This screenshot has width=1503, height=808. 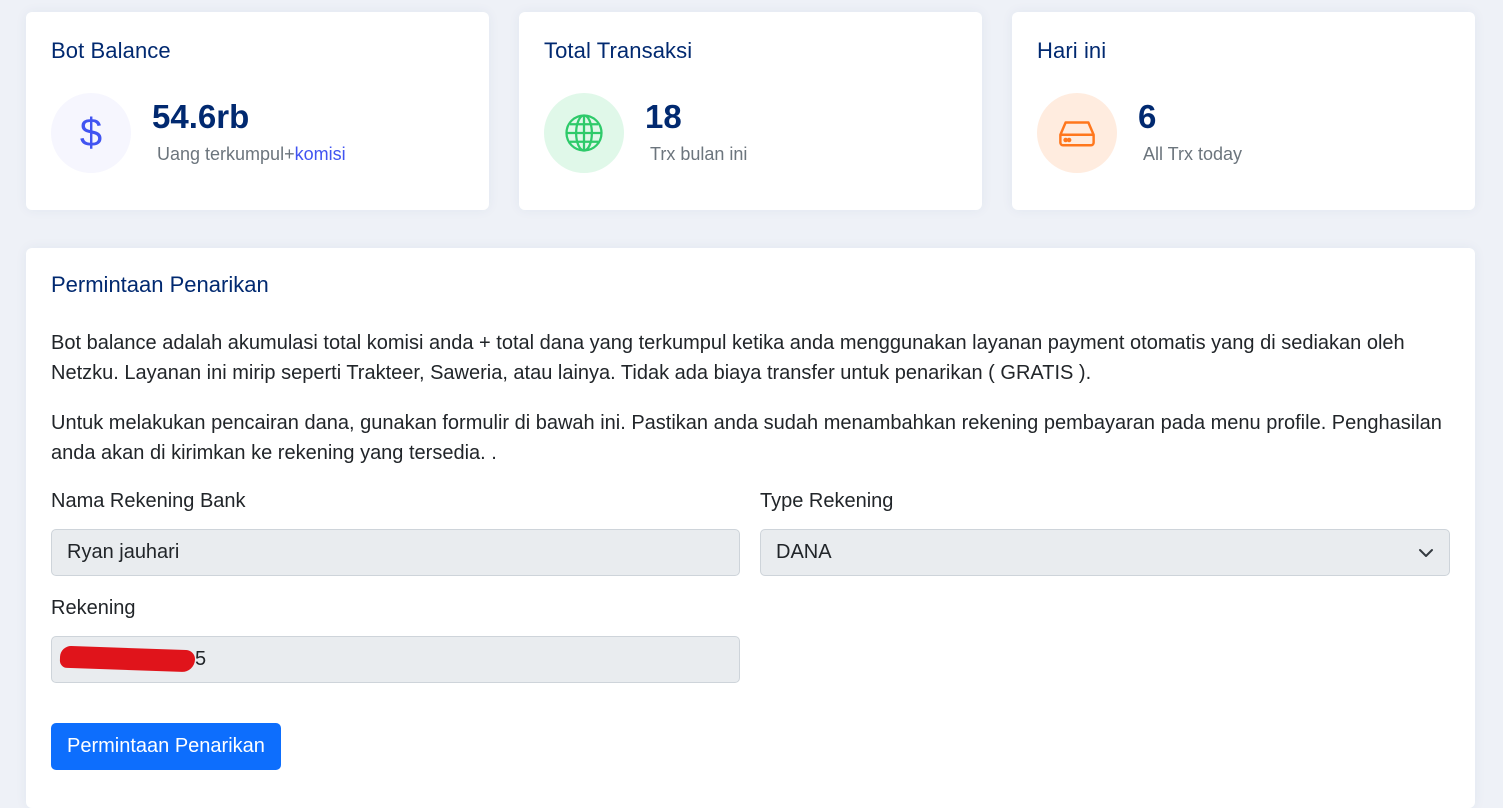 What do you see at coordinates (320, 154) in the screenshot?
I see `bot-balance-sub-accent: komisi` at bounding box center [320, 154].